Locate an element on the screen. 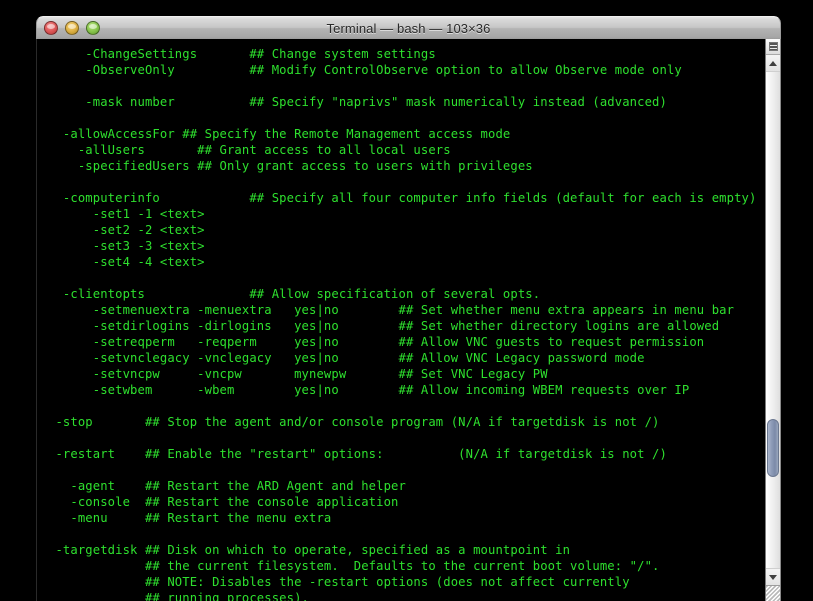 The width and height of the screenshot is (813, 601). vertical-scrollbar is located at coordinates (773, 320).